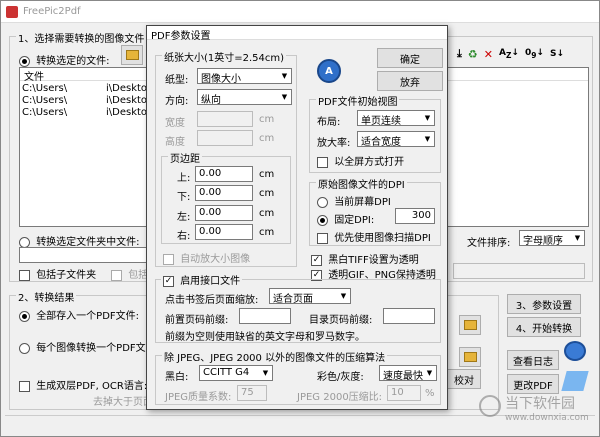 The width and height of the screenshot is (600, 437). Describe the element at coordinates (345, 218) in the screenshot. I see `dpi-fixed-radio: 固定DPI:` at that location.